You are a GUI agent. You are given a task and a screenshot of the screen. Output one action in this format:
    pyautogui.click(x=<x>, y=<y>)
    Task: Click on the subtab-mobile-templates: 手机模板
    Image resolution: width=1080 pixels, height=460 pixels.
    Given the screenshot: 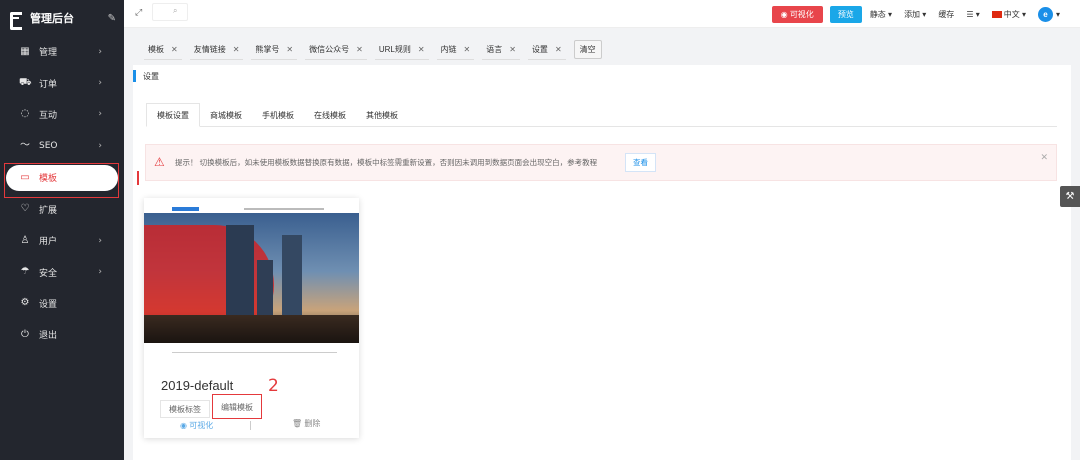 What is the action you would take?
    pyautogui.click(x=278, y=115)
    